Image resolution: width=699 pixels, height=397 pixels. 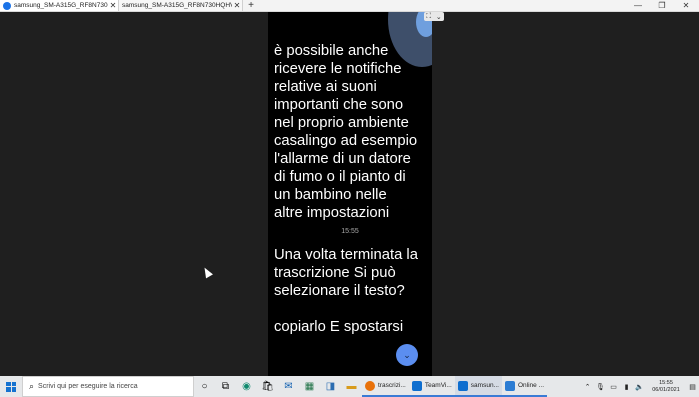 I want to click on maximize-button: ❐, so click(x=662, y=5).